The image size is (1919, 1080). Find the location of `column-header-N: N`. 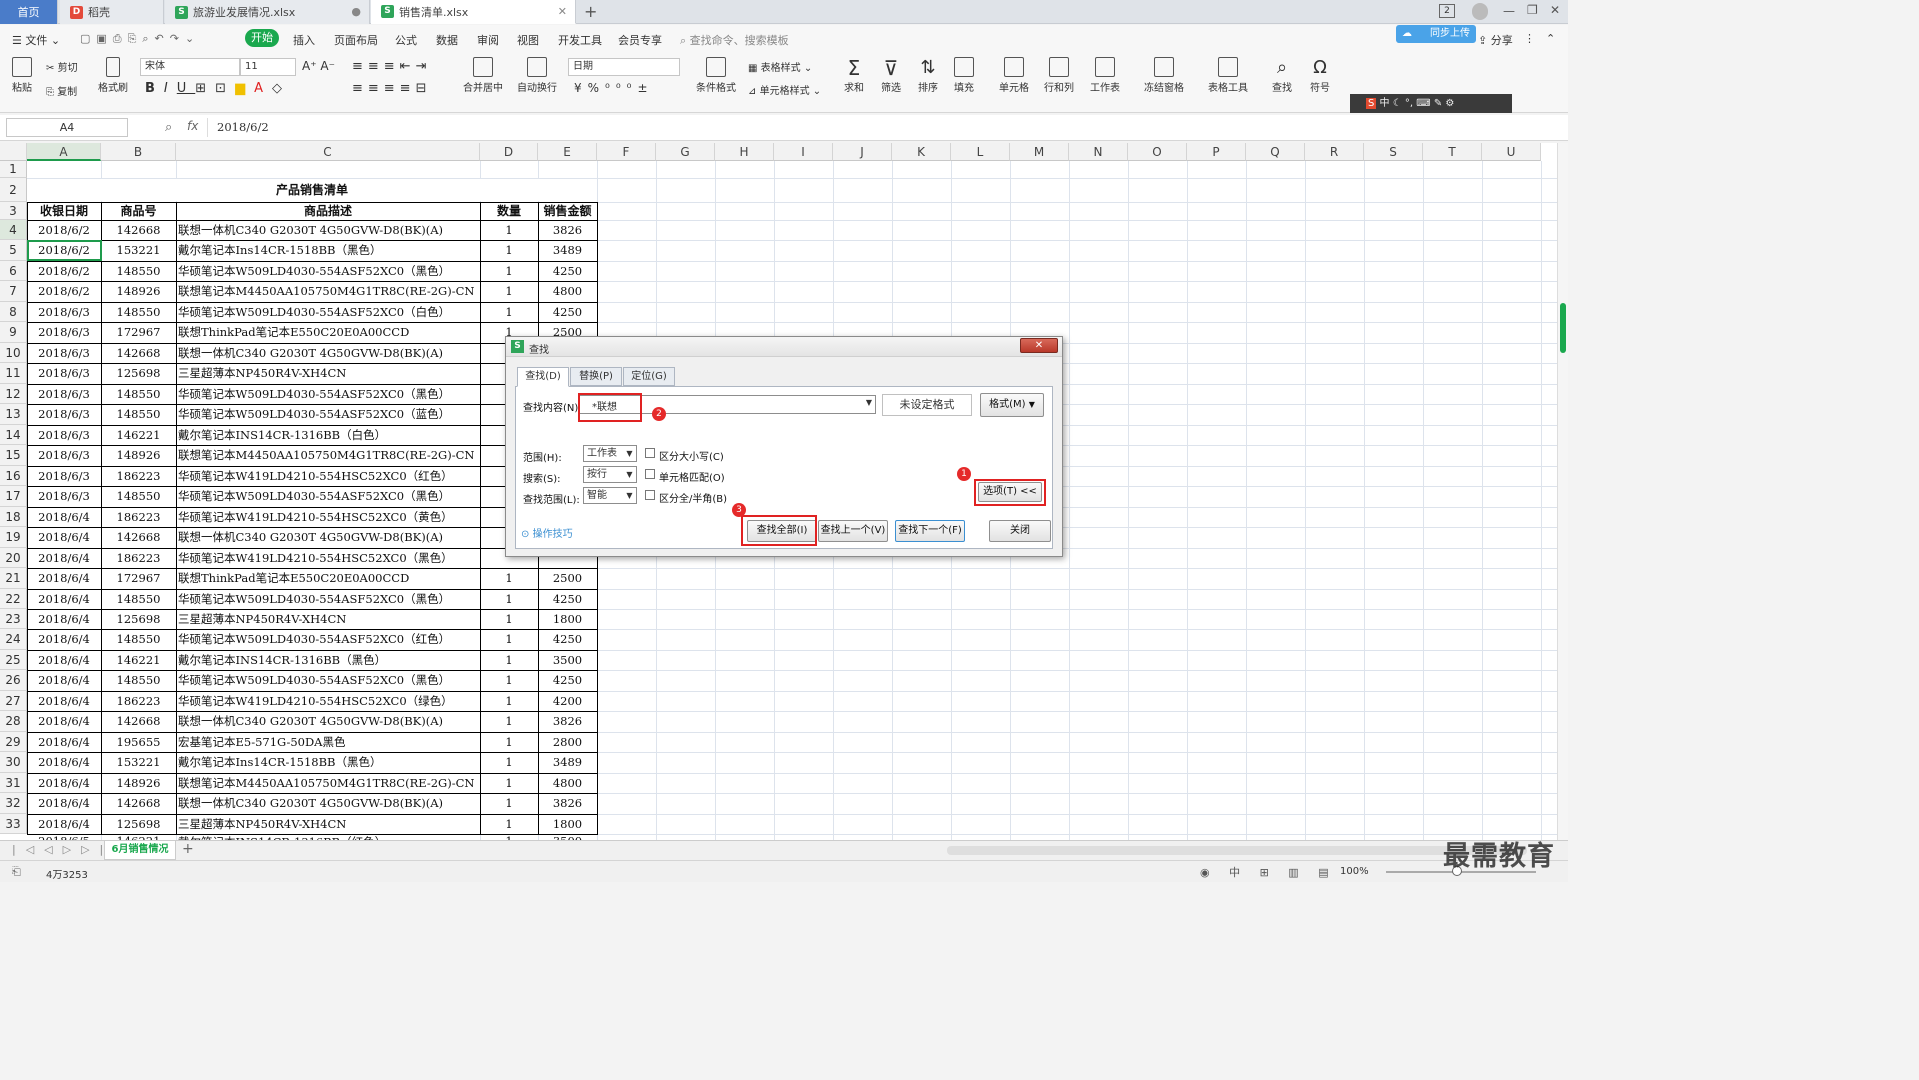

column-header-N: N is located at coordinates (1098, 152).